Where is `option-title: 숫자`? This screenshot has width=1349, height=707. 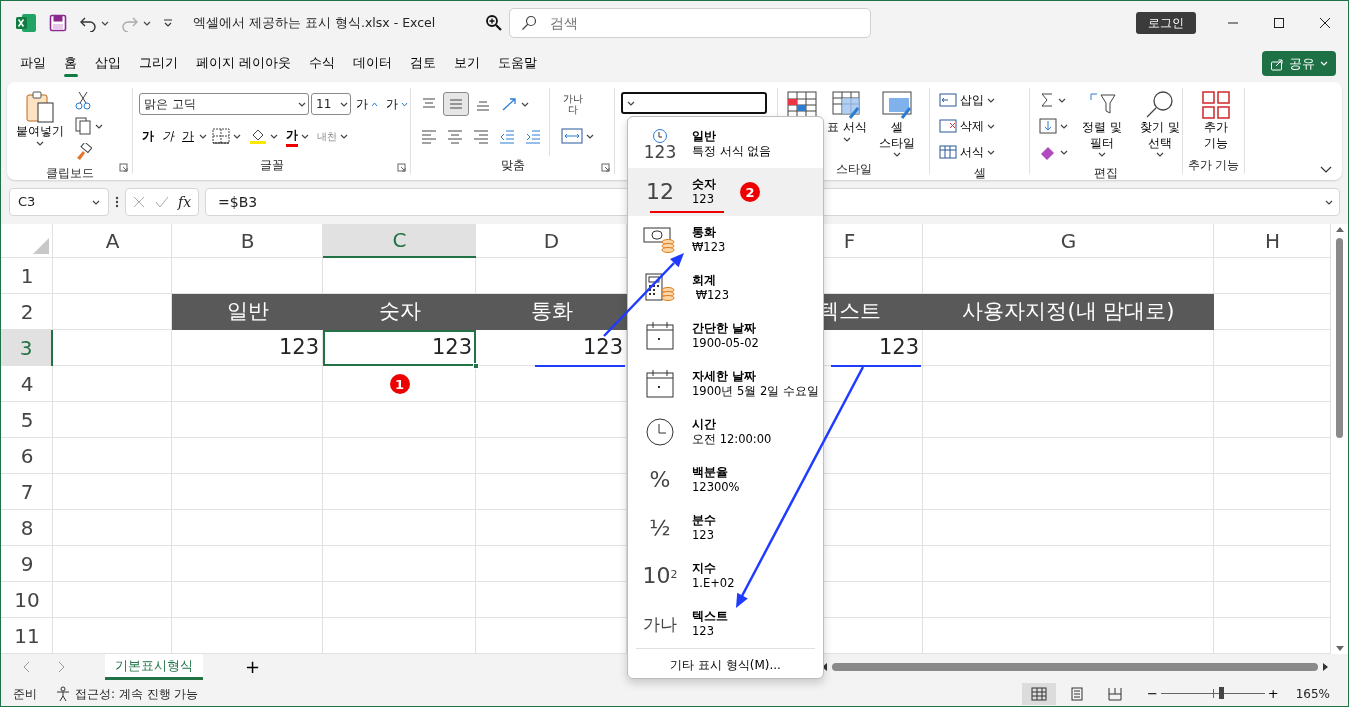 option-title: 숫자 is located at coordinates (704, 184).